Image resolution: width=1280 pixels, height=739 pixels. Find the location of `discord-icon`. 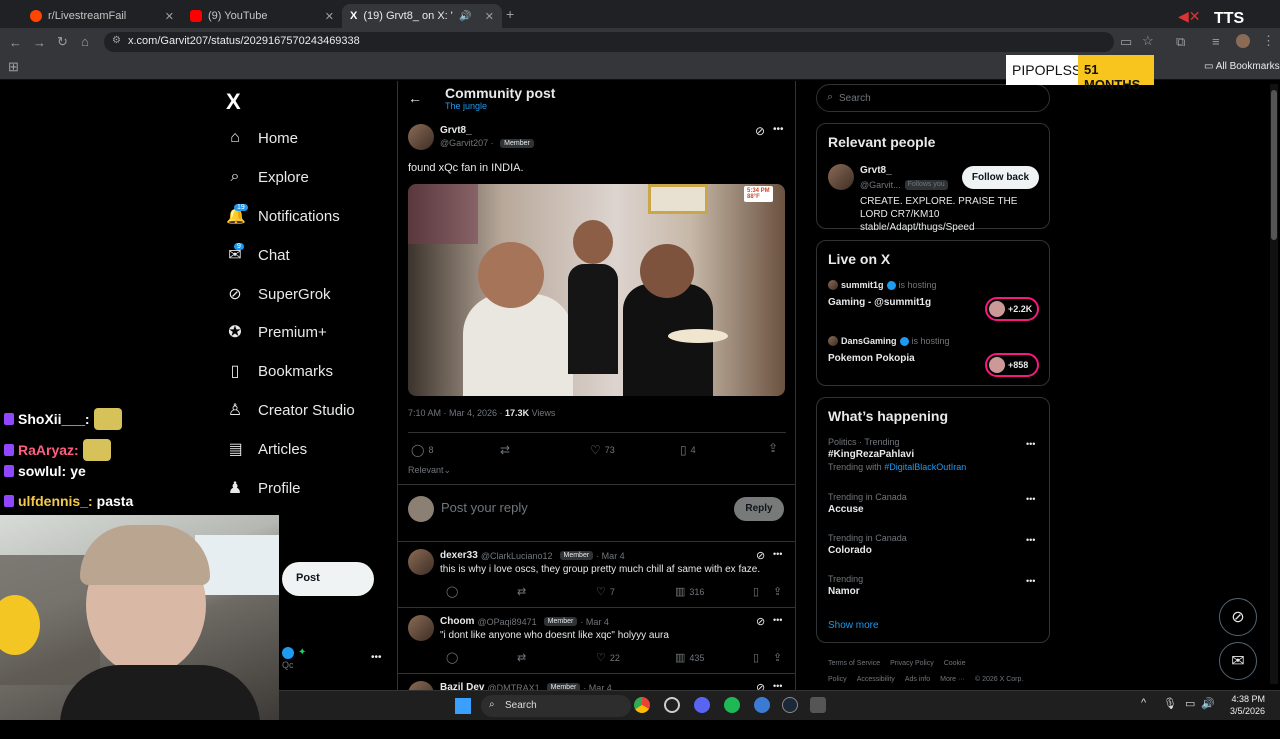

discord-icon is located at coordinates (702, 705).